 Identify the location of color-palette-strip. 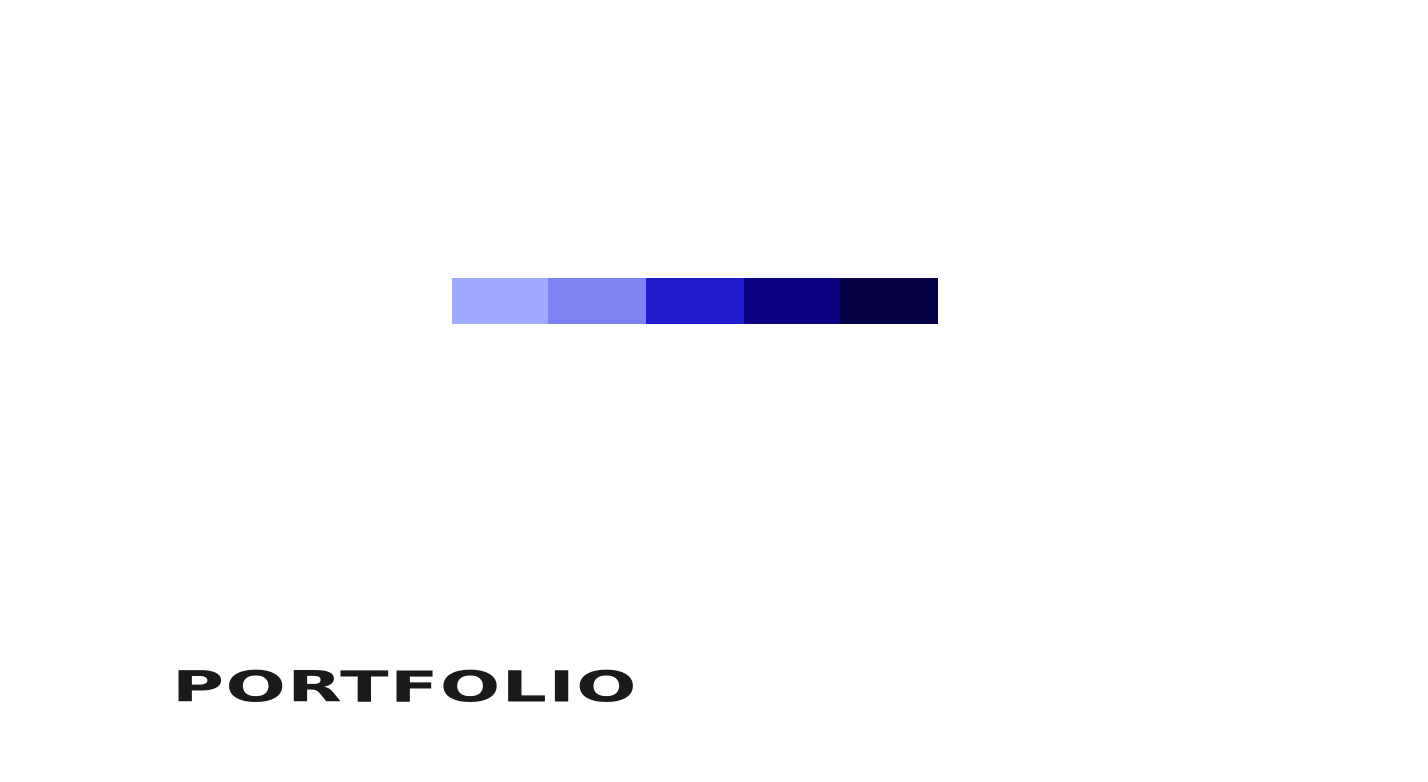
(695, 301).